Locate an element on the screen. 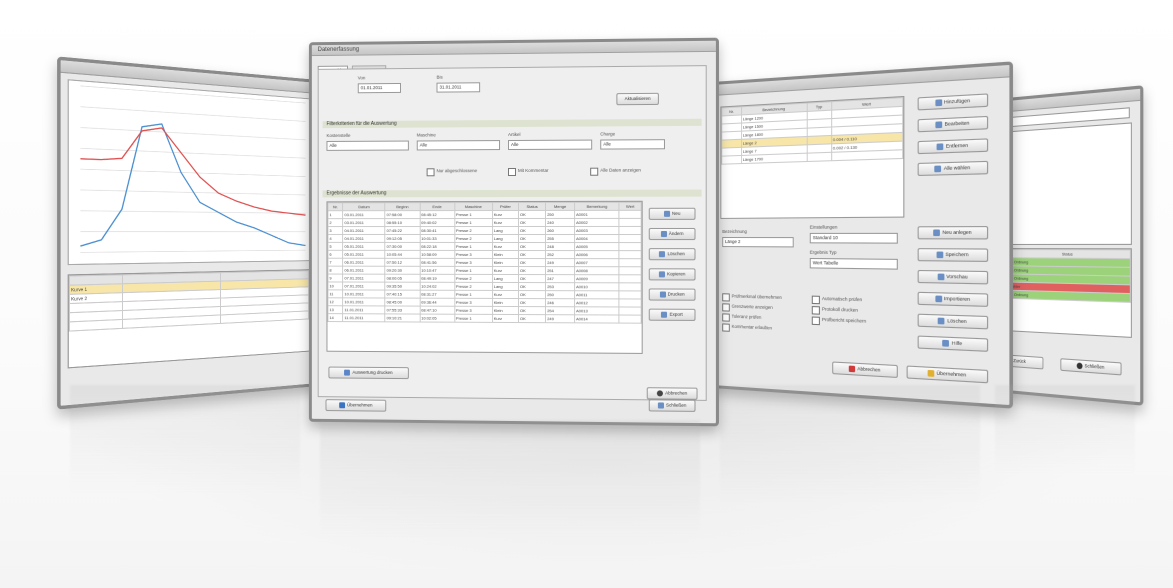 The width and height of the screenshot is (1173, 588). table-cell: 5 is located at coordinates (335, 246).